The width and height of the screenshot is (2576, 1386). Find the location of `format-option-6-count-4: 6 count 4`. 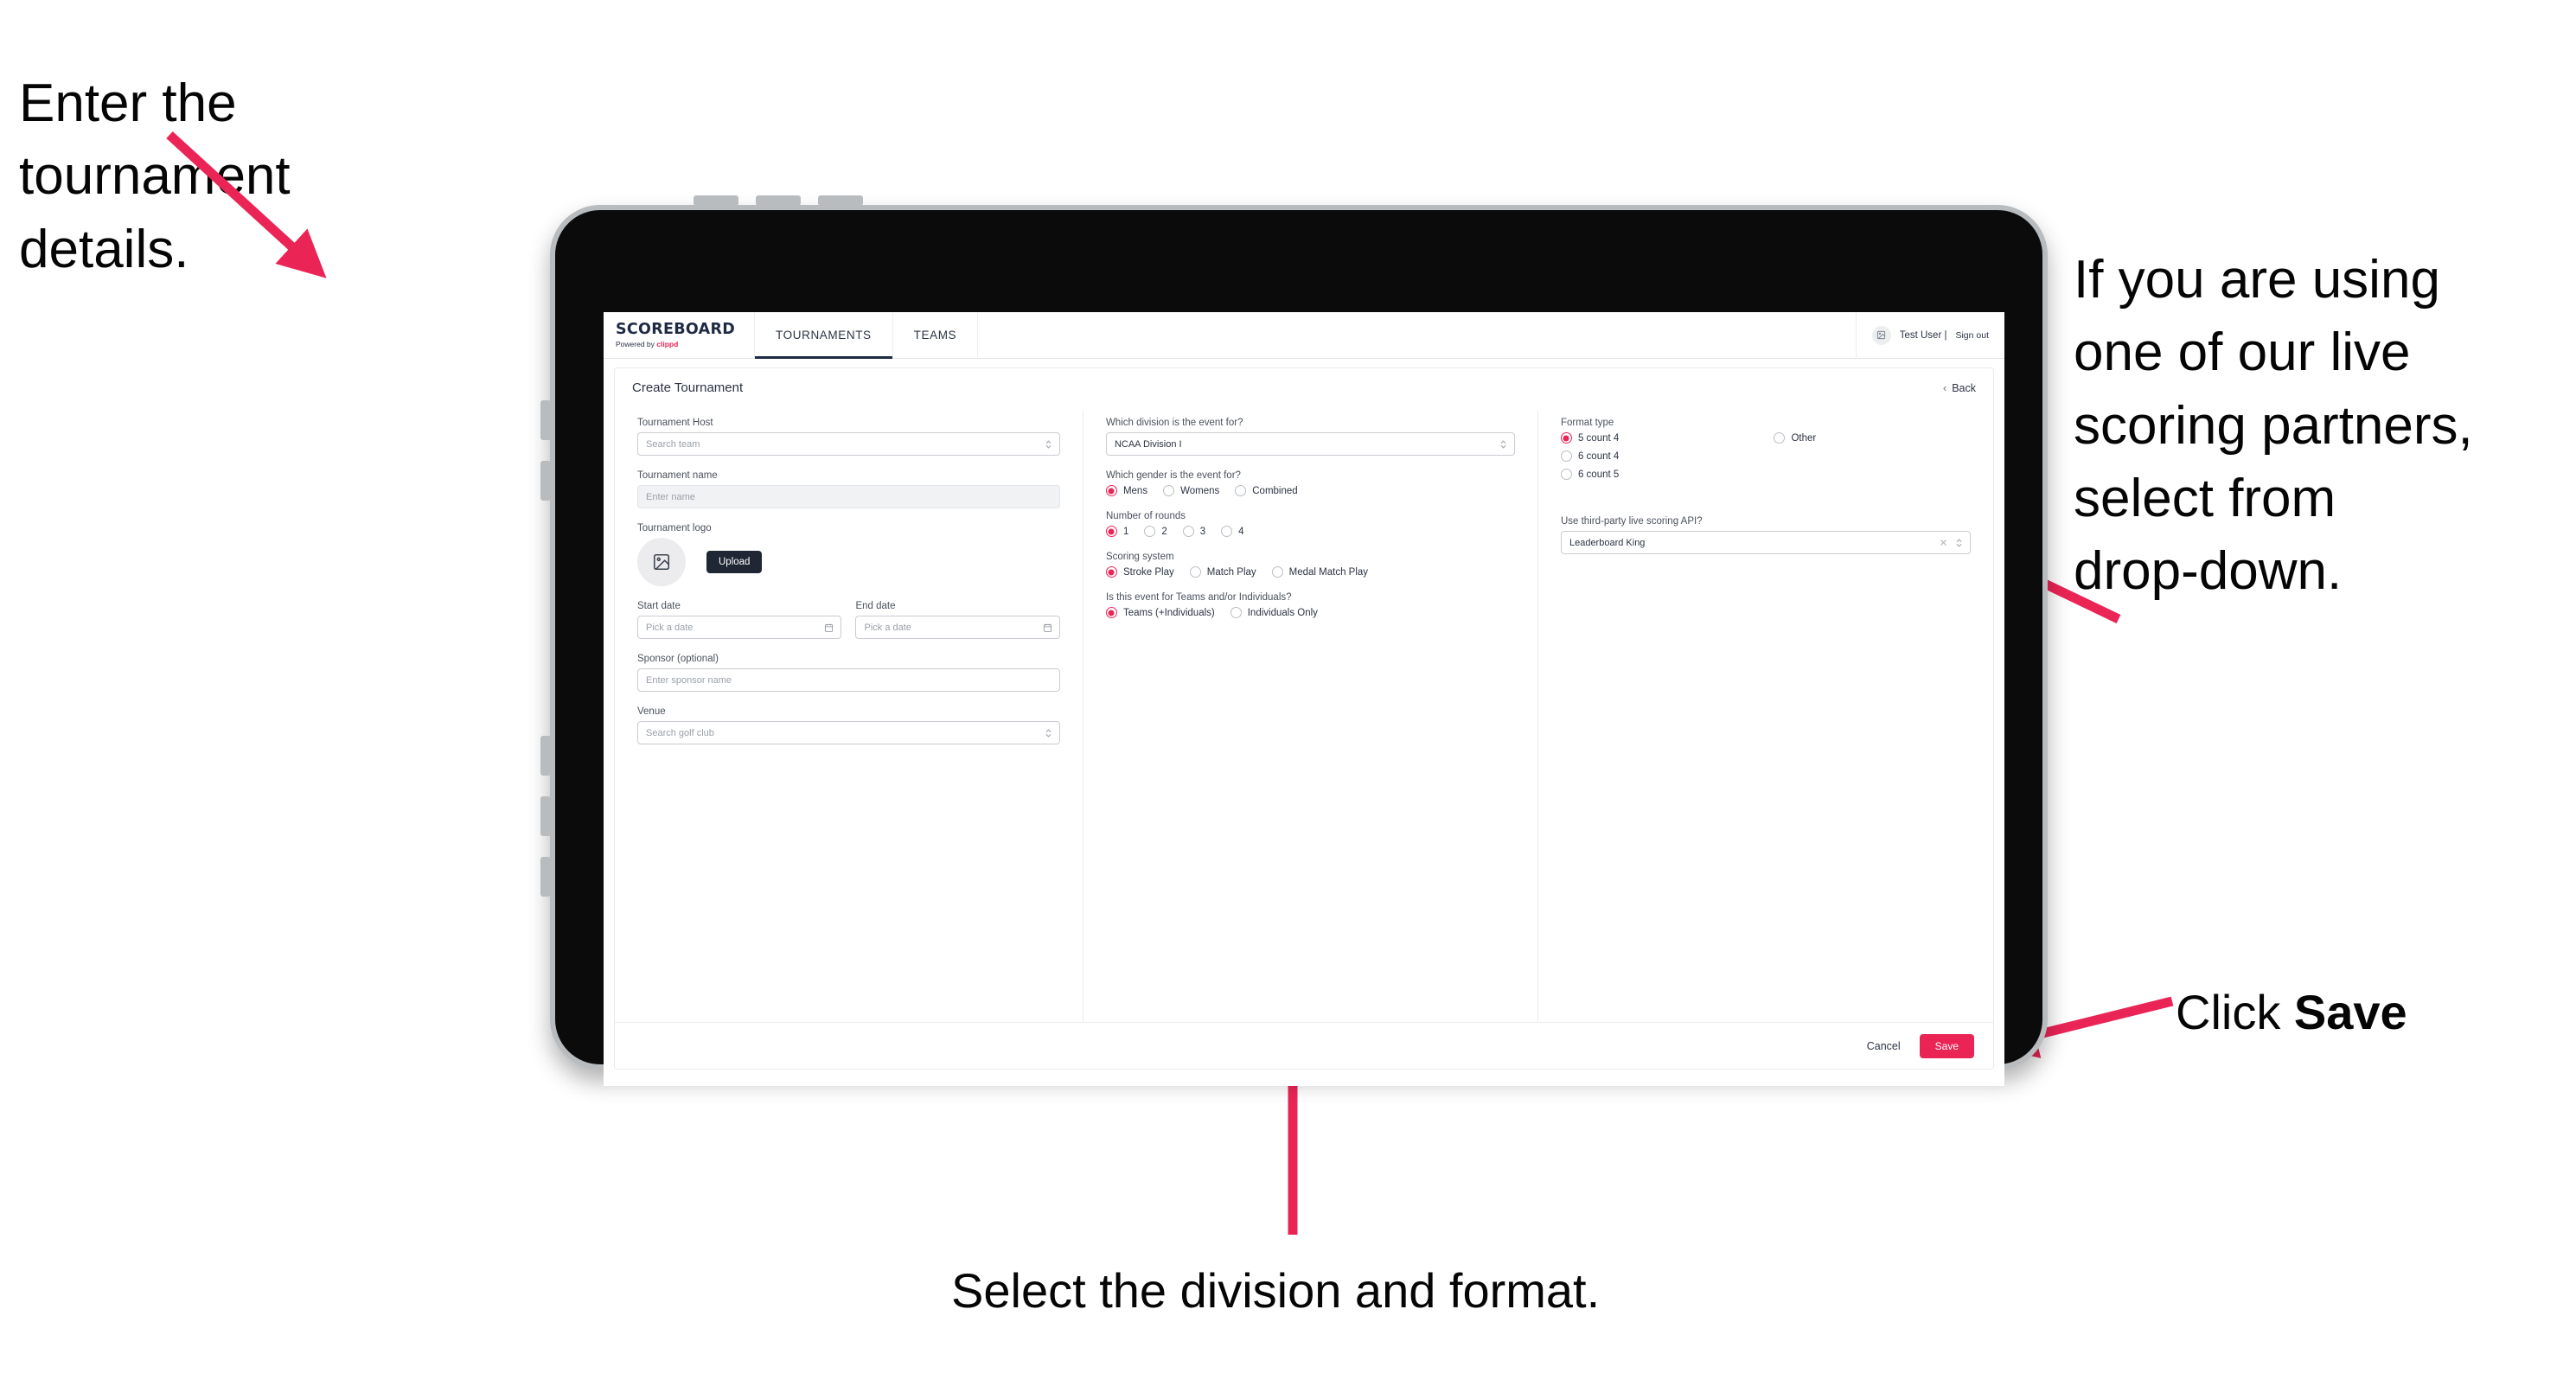

format-option-6-count-4: 6 count 4 is located at coordinates (1667, 456).